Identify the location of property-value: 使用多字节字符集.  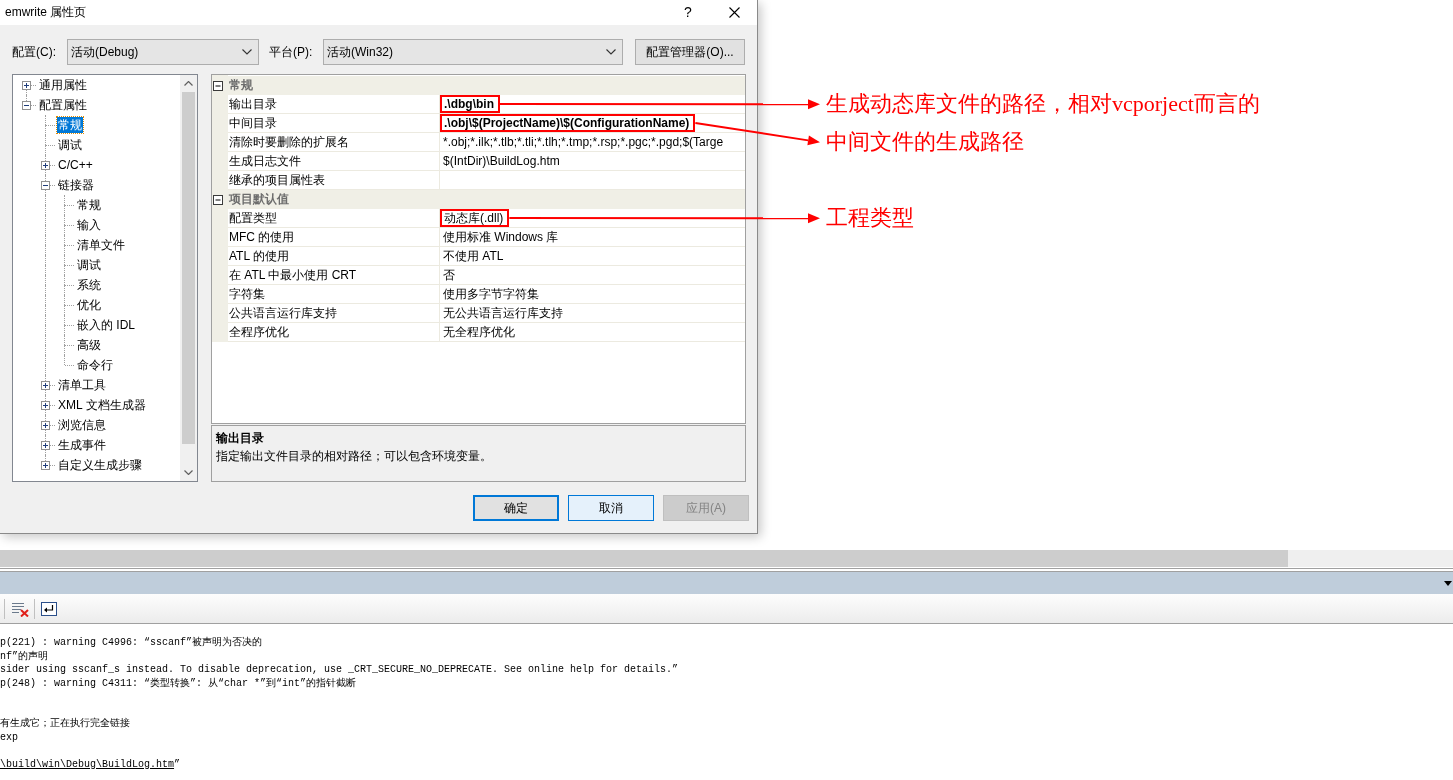
(491, 294).